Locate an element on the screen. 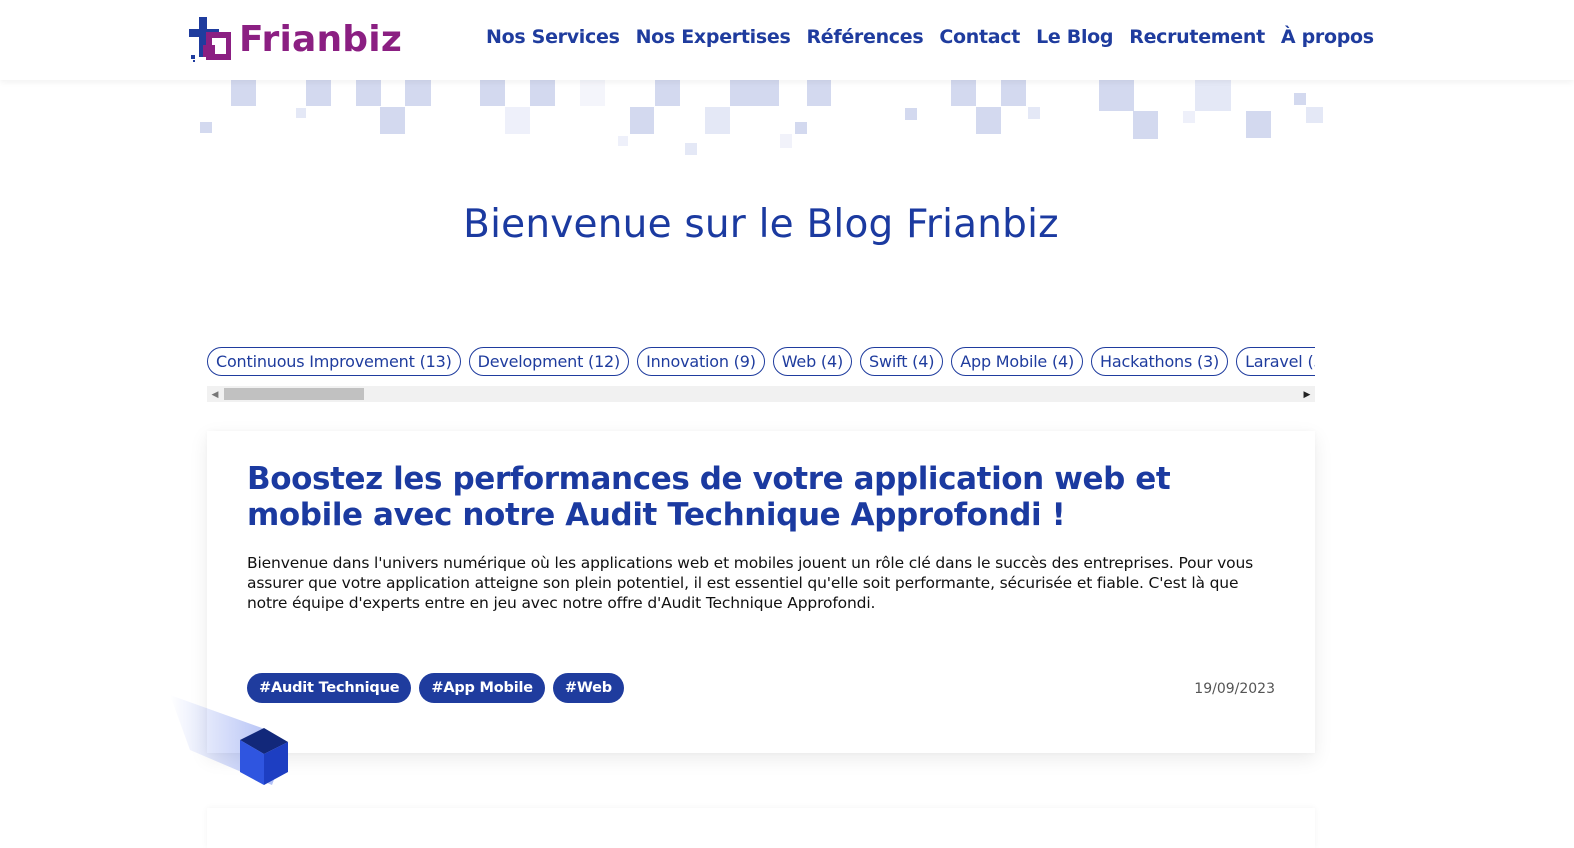 The image size is (1574, 848). nav-item-recruitment: Recrutement is located at coordinates (1197, 37).